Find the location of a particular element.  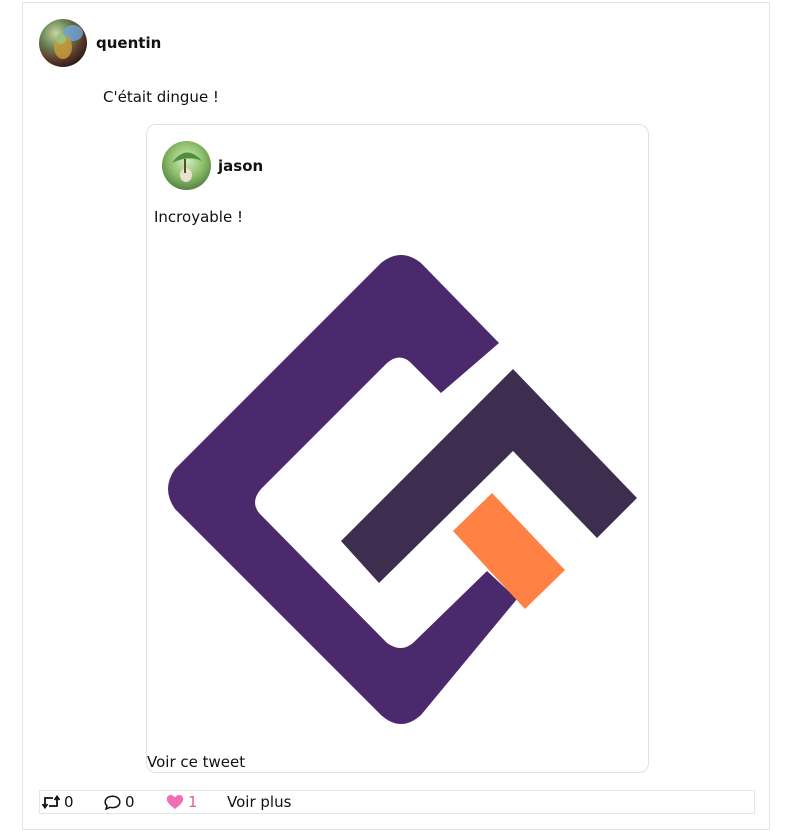

action-bar: 0 0 1 Voir plus is located at coordinates (397, 802).